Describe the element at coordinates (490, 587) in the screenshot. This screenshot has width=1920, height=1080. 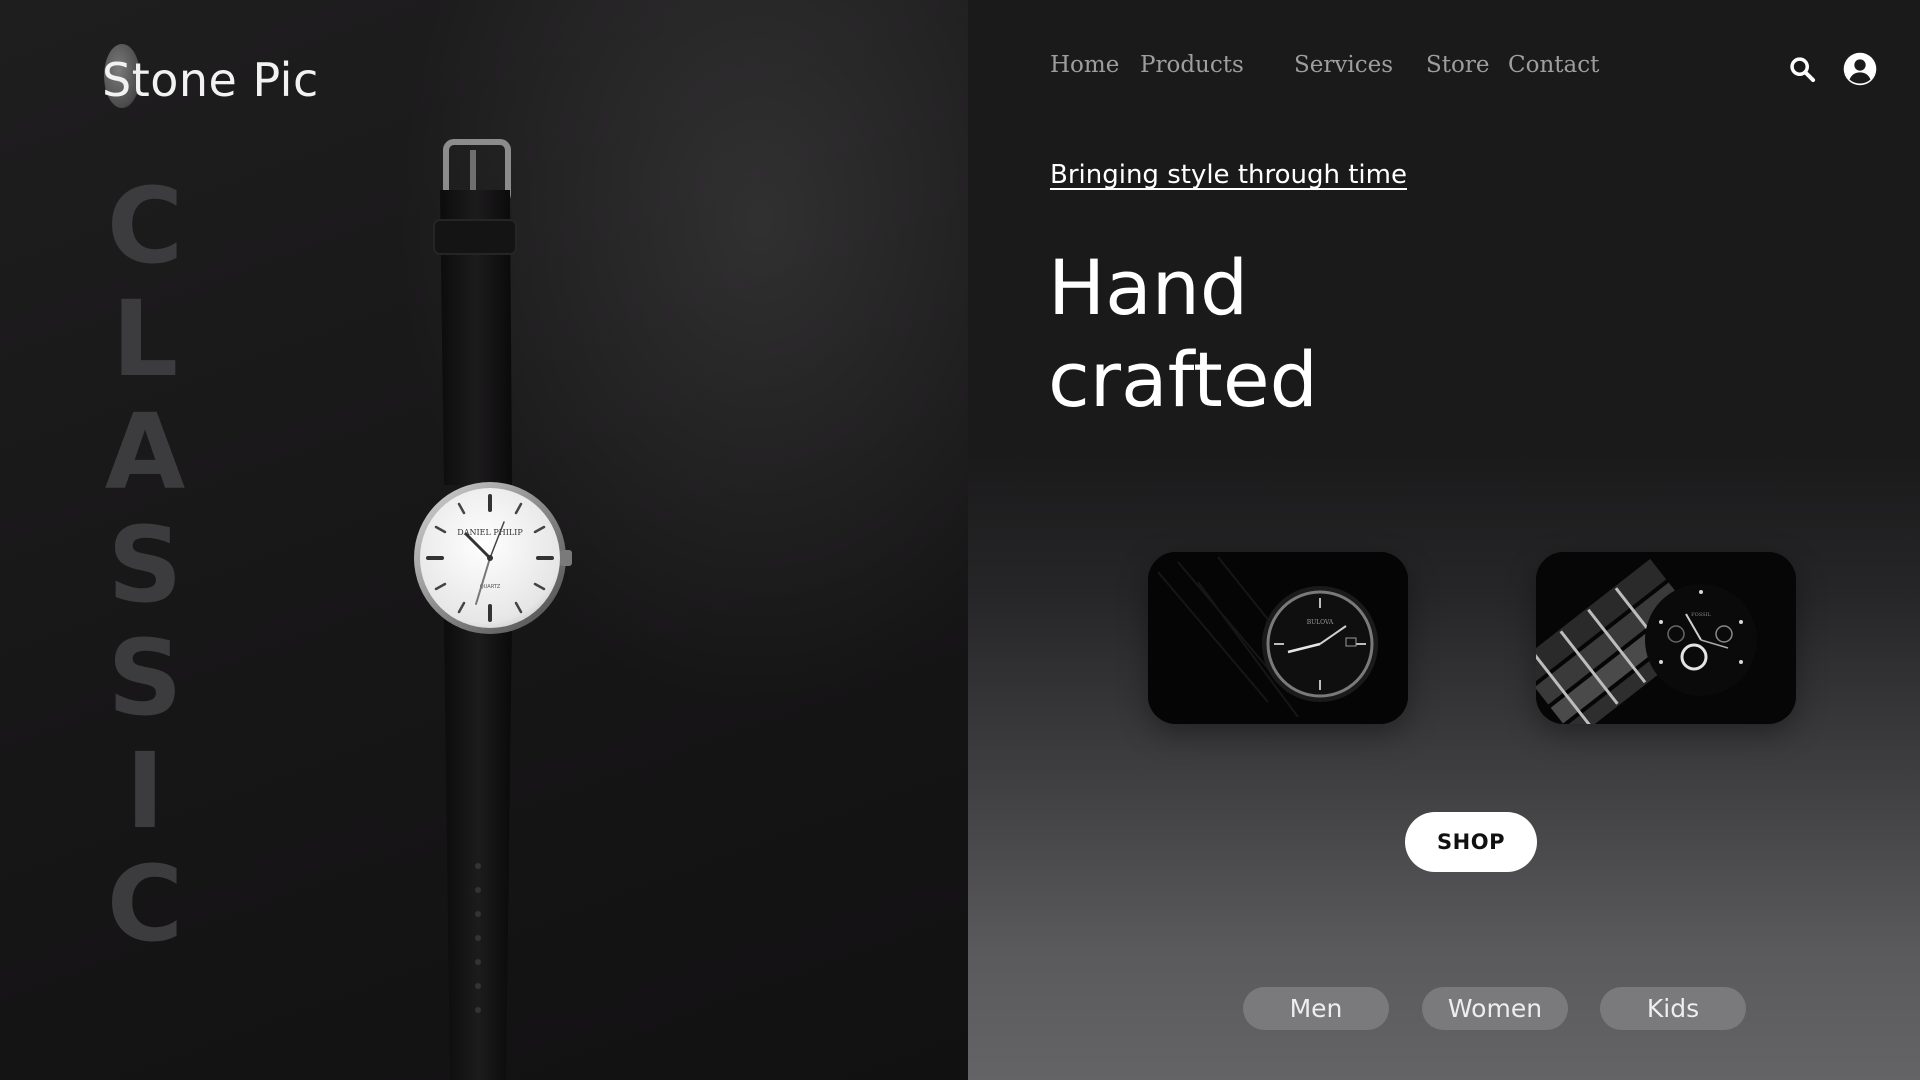
I see `dial-sub-text: QUARTZ` at that location.